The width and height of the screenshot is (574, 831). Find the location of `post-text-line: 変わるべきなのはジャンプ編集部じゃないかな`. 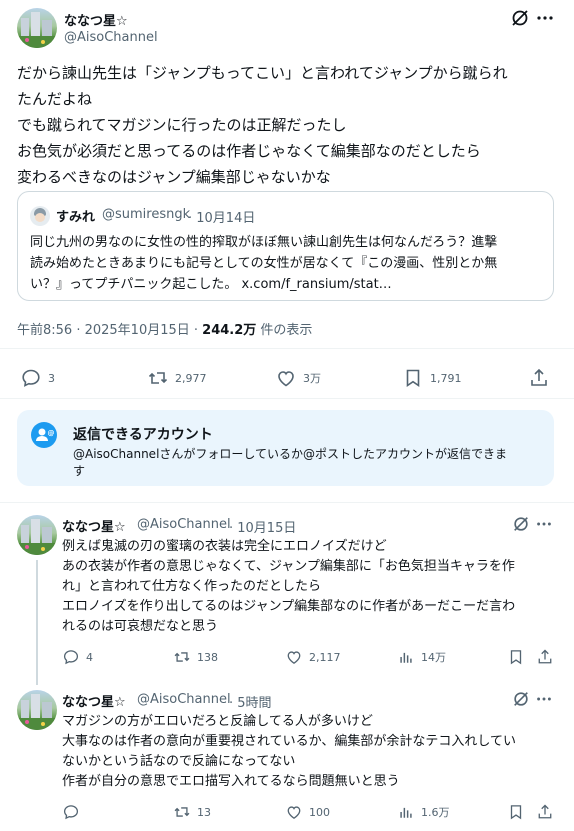

post-text-line: 変わるべきなのはジャンプ編集部じゃないかな is located at coordinates (174, 177).